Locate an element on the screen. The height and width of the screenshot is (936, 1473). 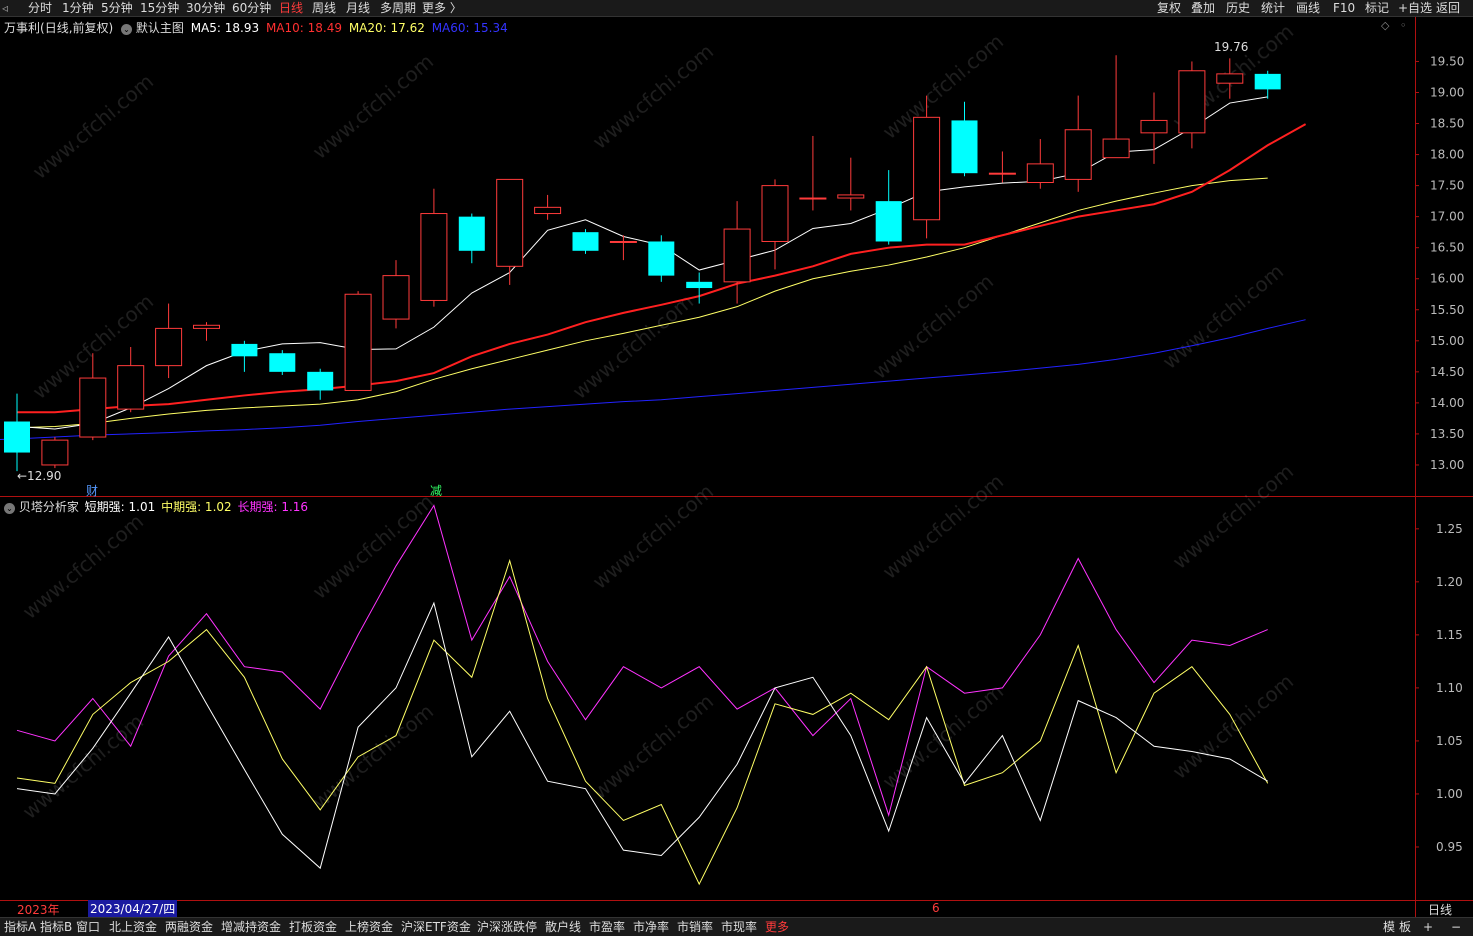
bottom-tab-4: 两融资金 is located at coordinates (189, 927).